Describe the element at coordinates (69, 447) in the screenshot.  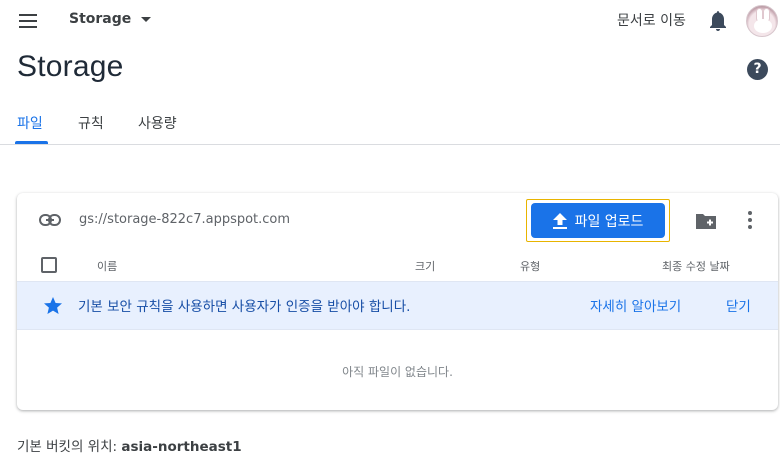
I see `bucket-location-label: 기본 버킷의 위치:` at that location.